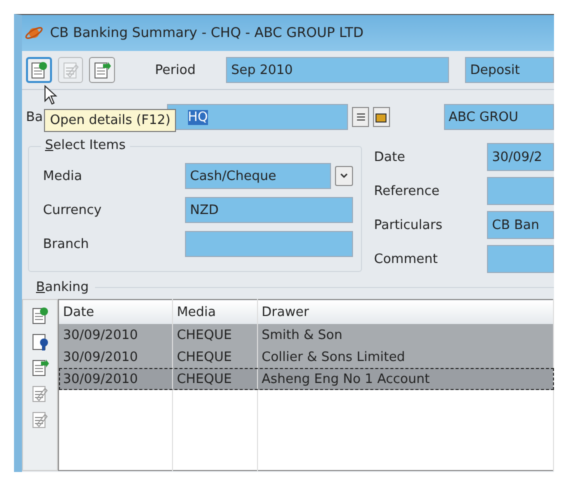  What do you see at coordinates (63, 176) in the screenshot?
I see `field-label: Media` at bounding box center [63, 176].